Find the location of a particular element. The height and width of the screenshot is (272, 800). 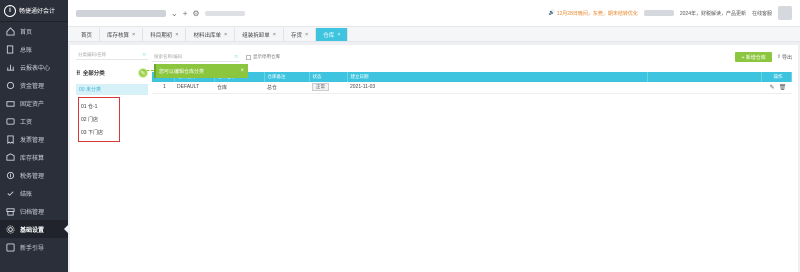

tab: 仓库 × is located at coordinates (332, 34).